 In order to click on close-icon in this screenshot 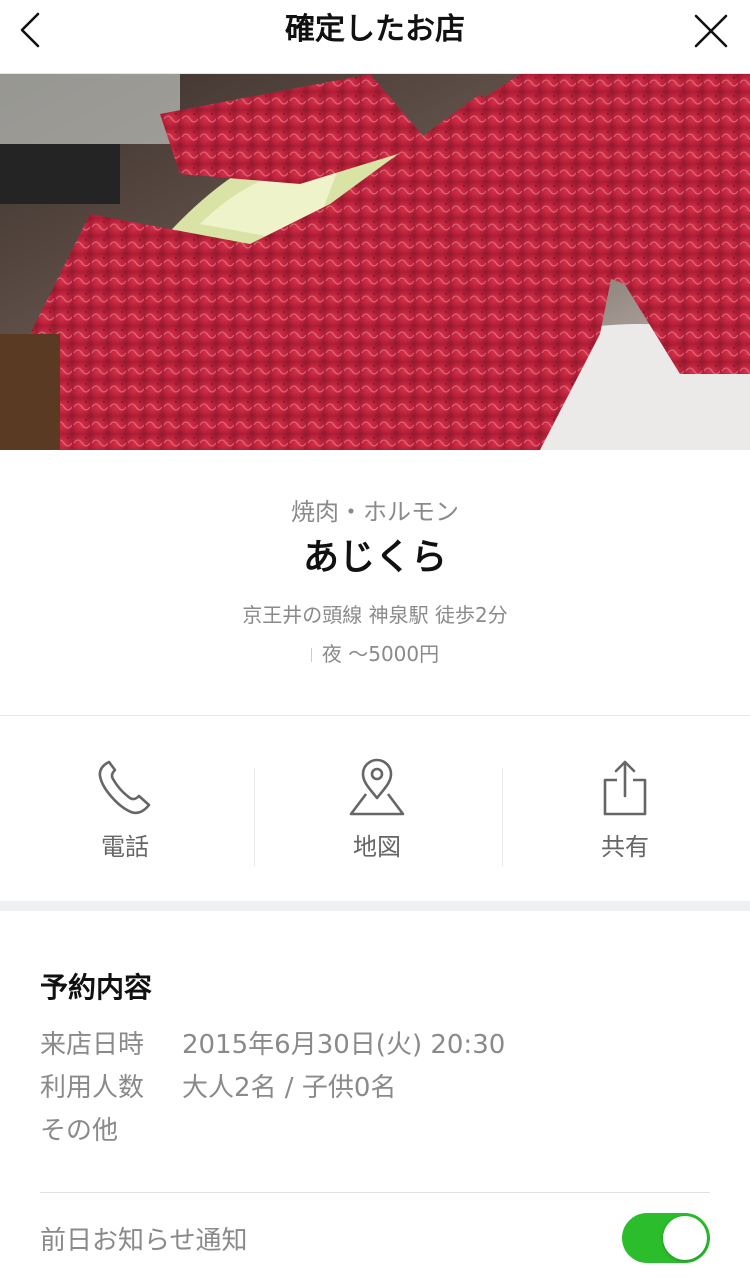, I will do `click(711, 31)`.